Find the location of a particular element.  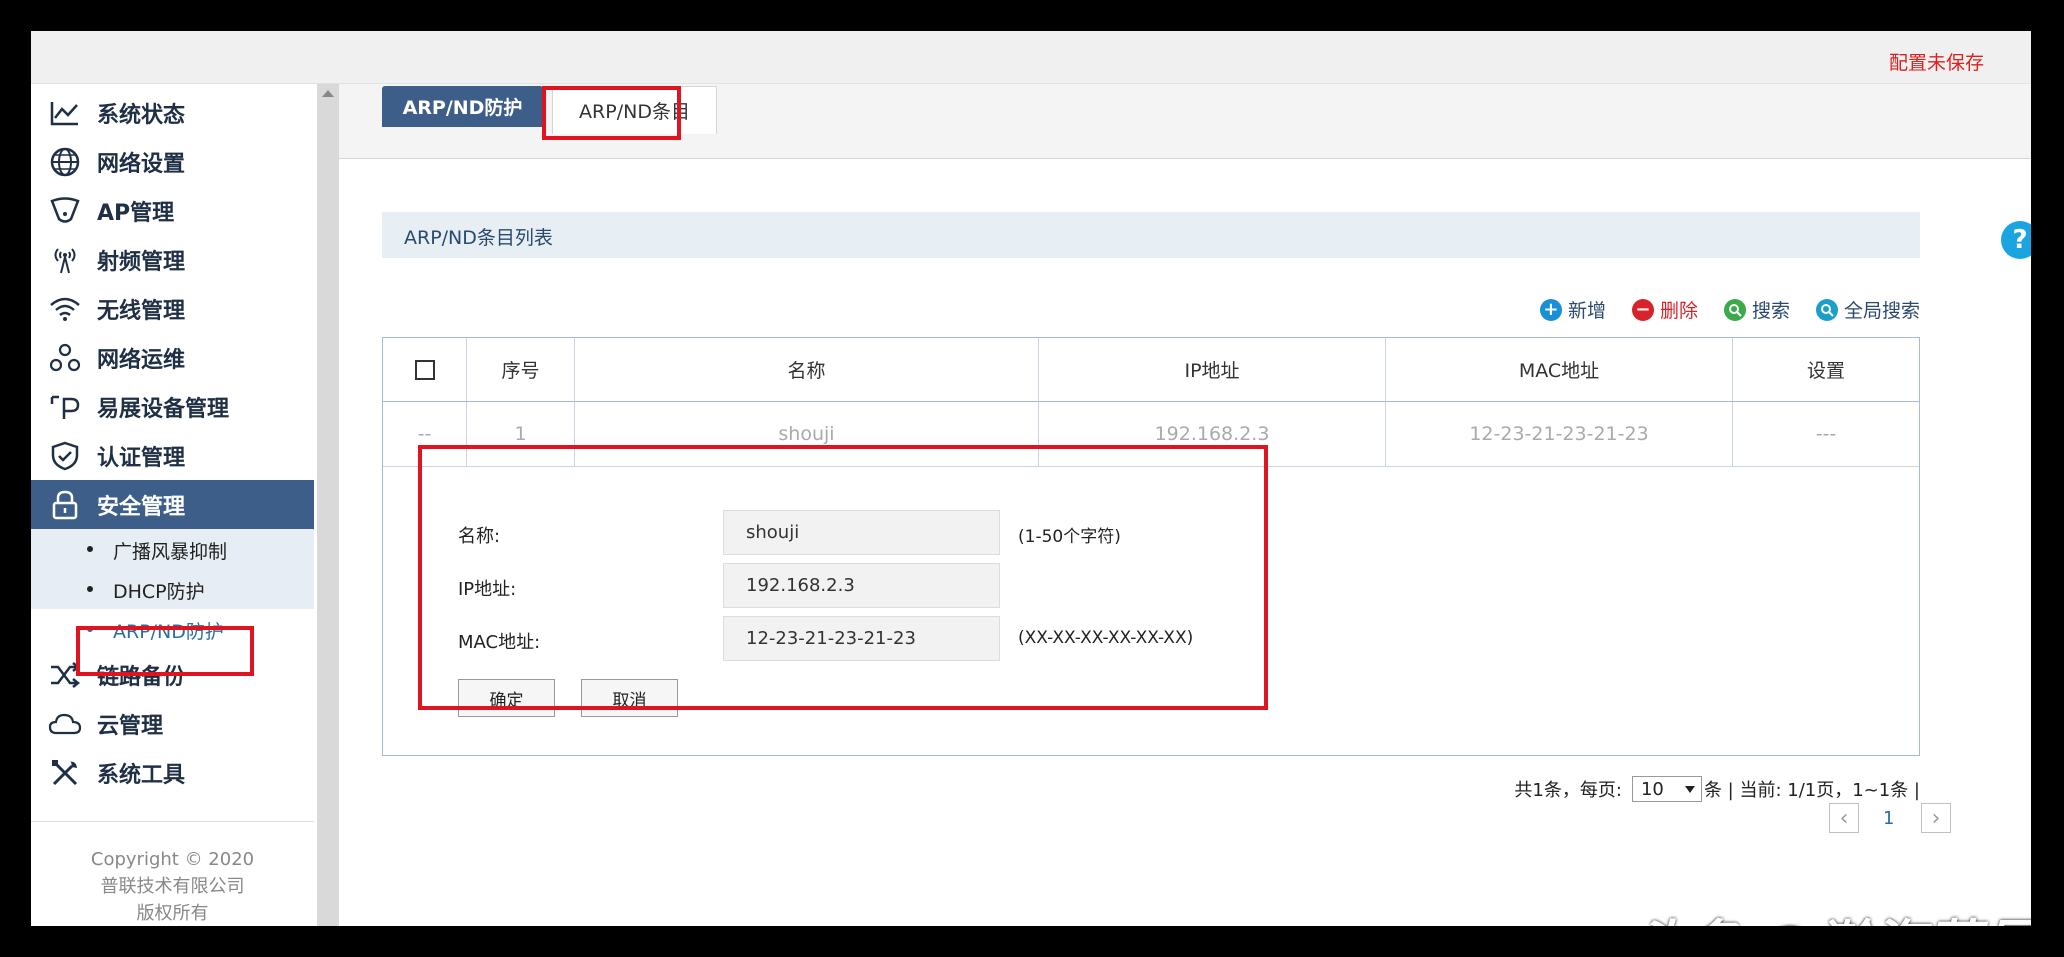

shuffle-icon is located at coordinates (65, 675).